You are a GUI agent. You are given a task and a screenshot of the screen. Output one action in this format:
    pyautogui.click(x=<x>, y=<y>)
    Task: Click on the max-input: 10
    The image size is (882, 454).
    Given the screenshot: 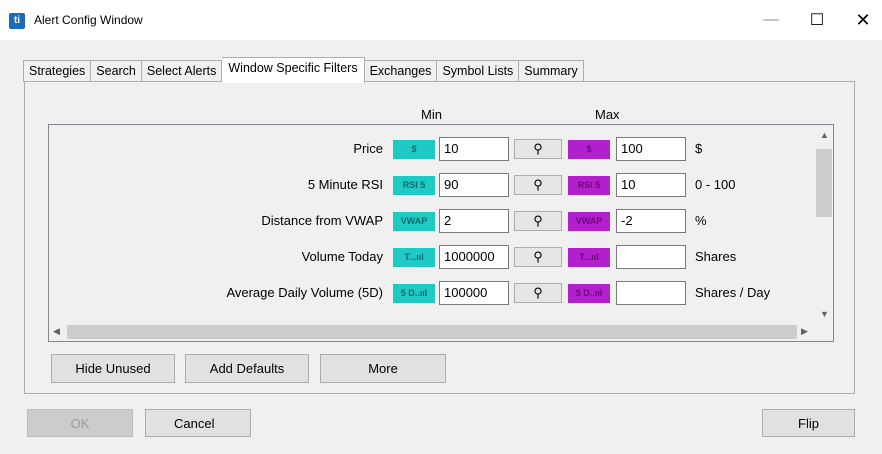 What is the action you would take?
    pyautogui.click(x=651, y=185)
    